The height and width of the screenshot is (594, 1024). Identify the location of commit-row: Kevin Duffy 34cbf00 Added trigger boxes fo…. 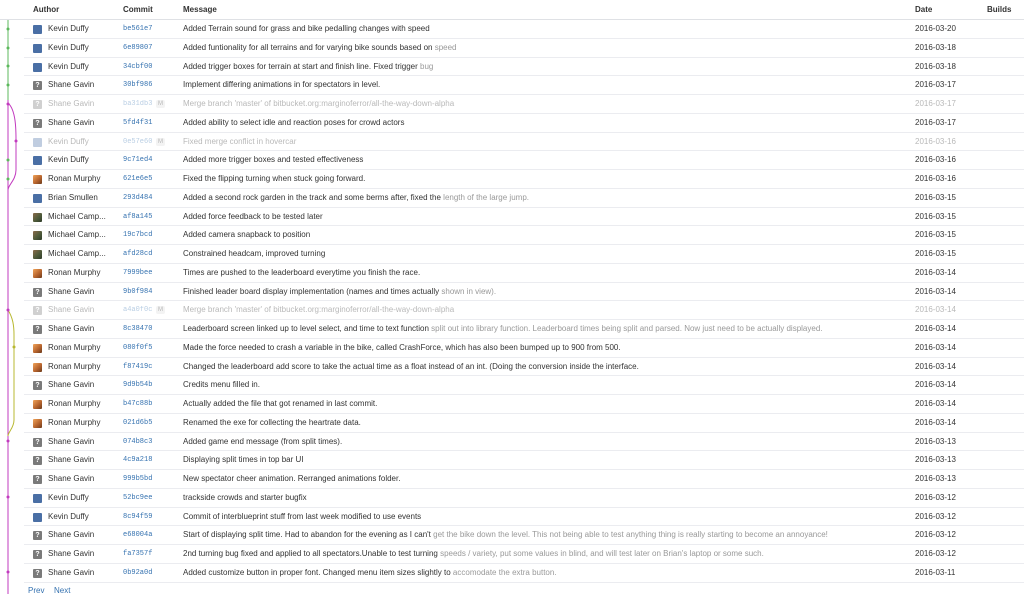
(524, 67).